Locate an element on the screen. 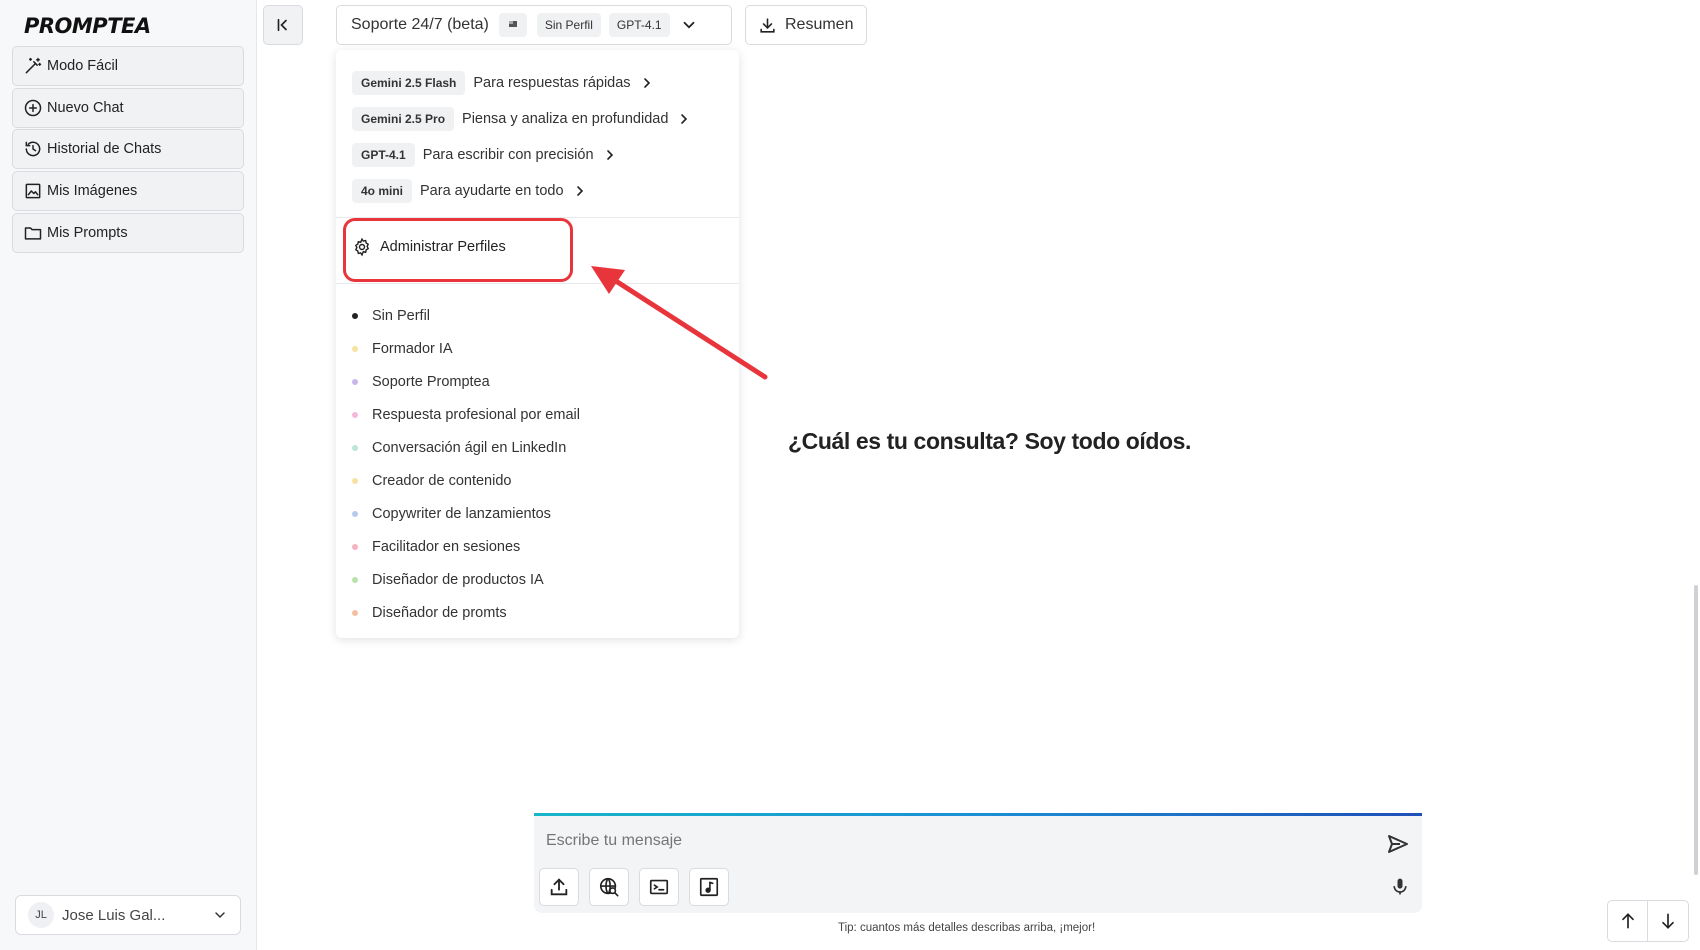 The width and height of the screenshot is (1700, 950). web-search-button is located at coordinates (609, 887).